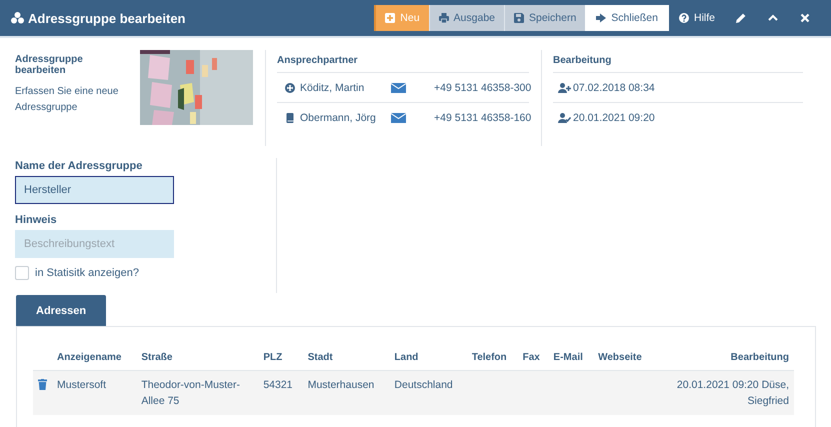 The height and width of the screenshot is (427, 831). I want to click on name-field: Hersteller, so click(94, 190).